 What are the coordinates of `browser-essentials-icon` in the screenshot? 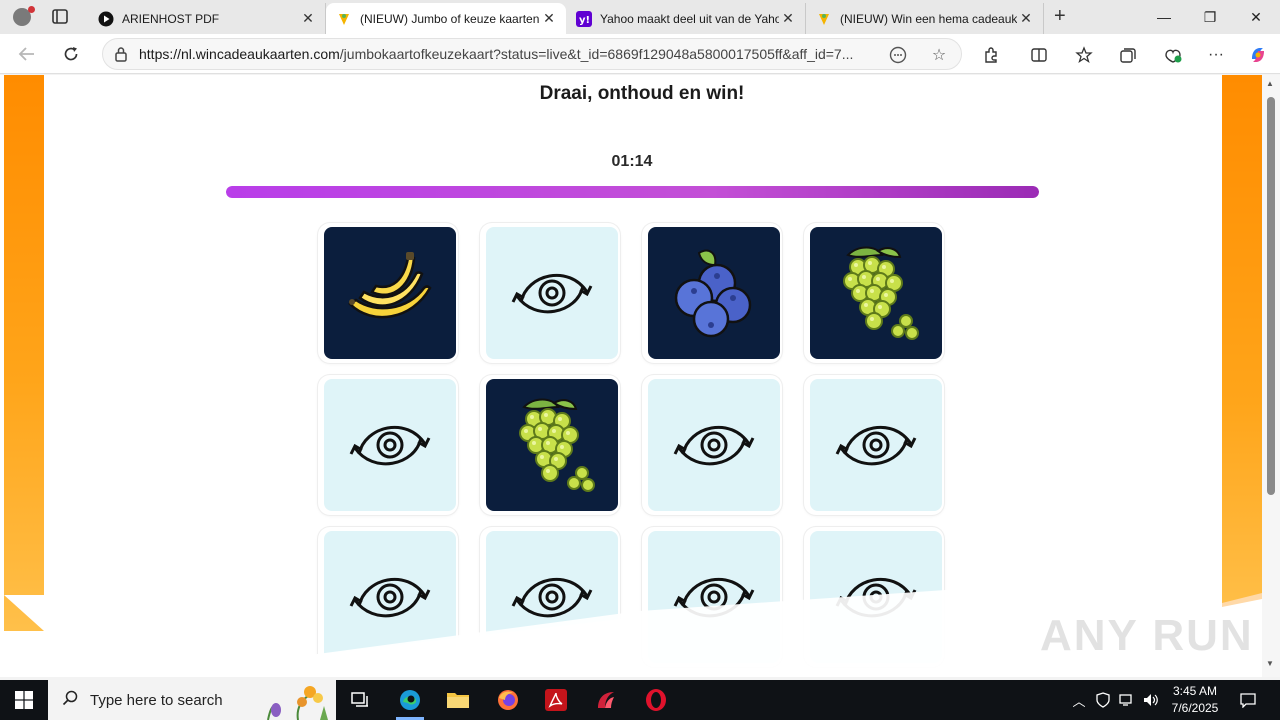 It's located at (1173, 55).